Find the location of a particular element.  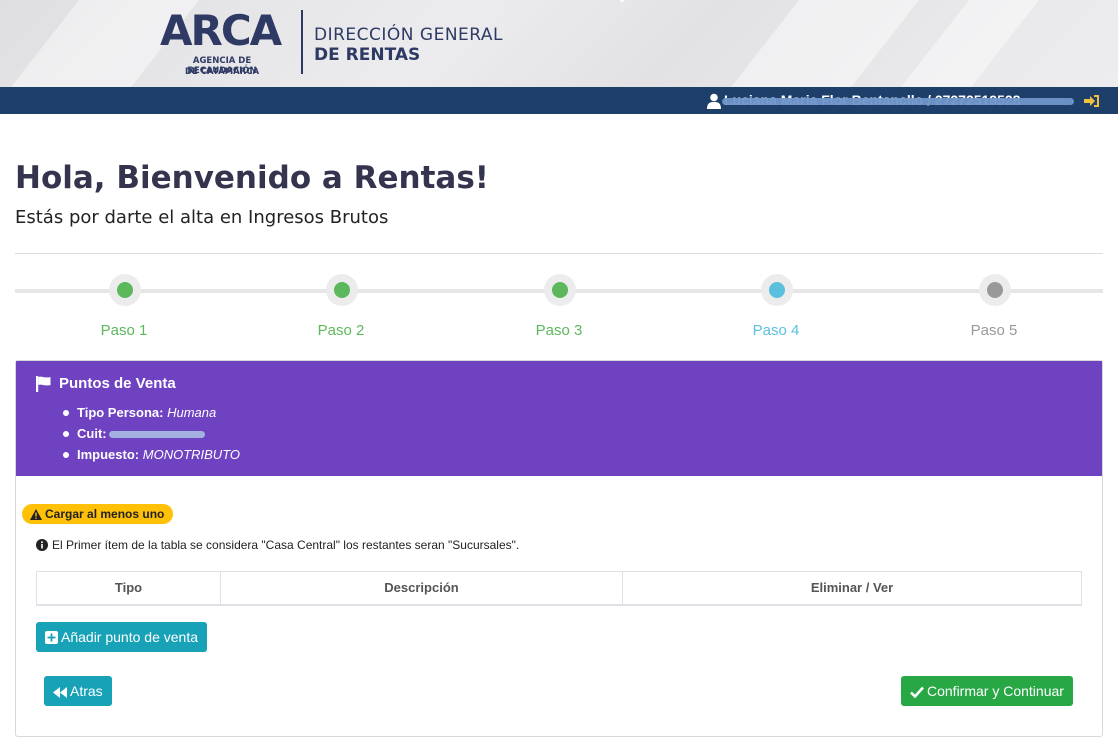

page-title: Hola, Bienvenido a Rentas! is located at coordinates (252, 178).